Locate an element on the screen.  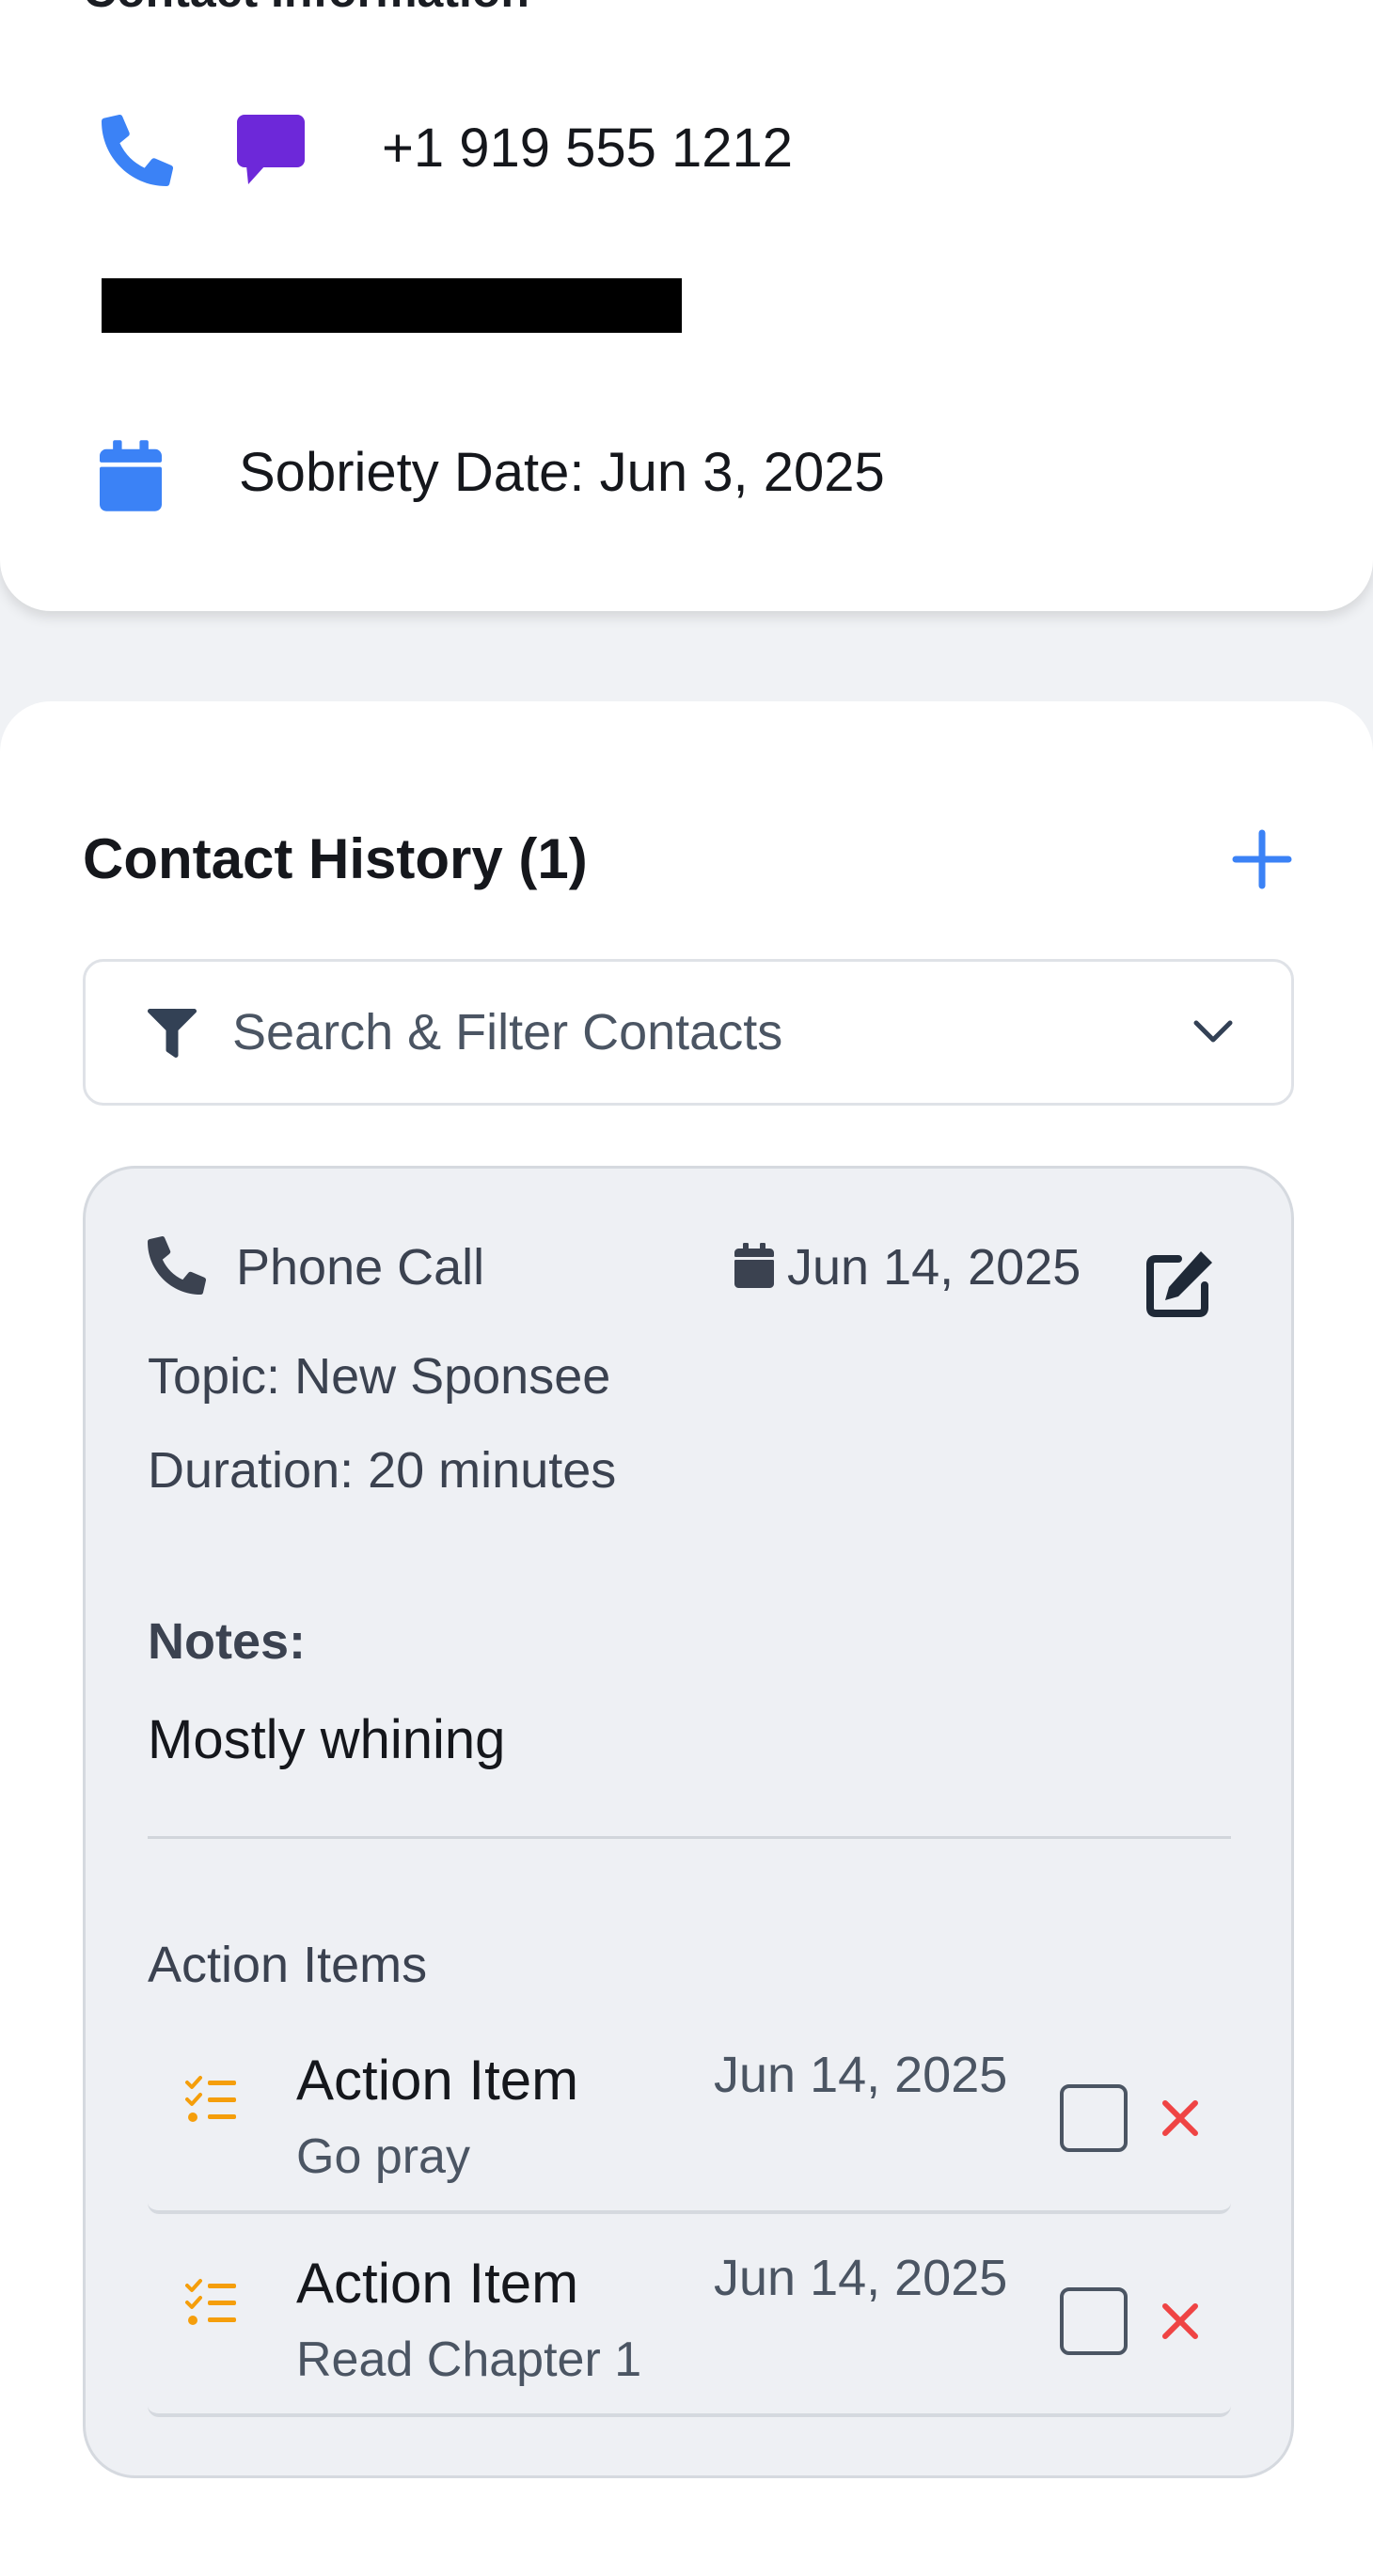
sobriety-date: Sobriety Date: Jun 3, 2025 is located at coordinates (562, 473).